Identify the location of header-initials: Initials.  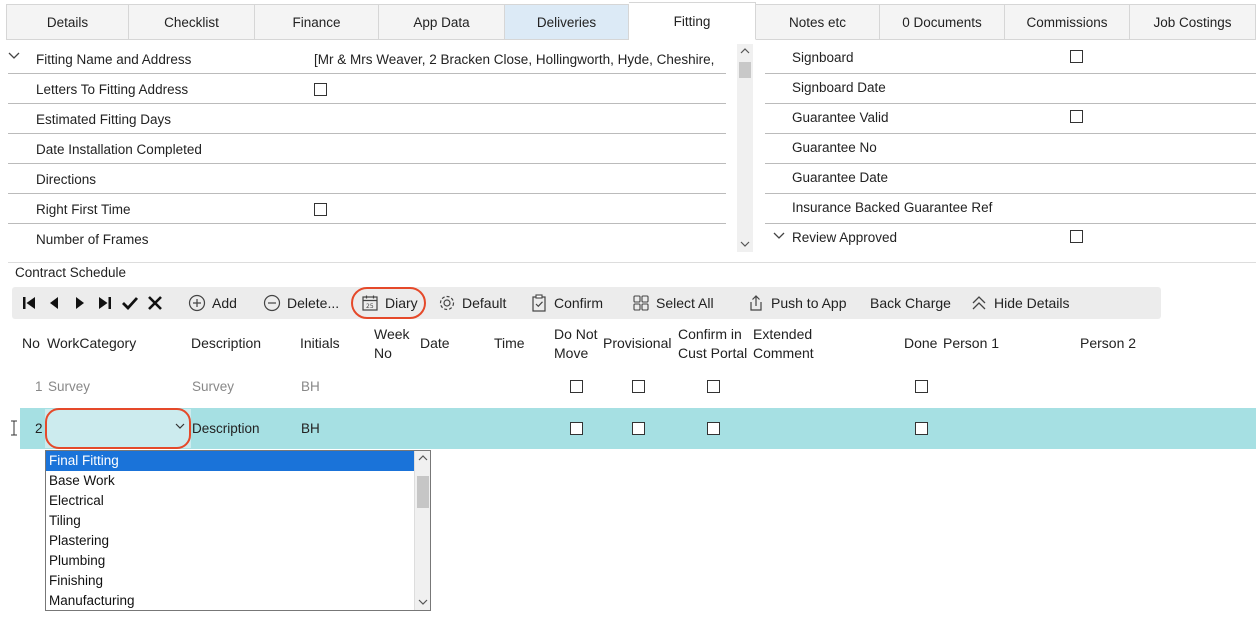
(320, 343).